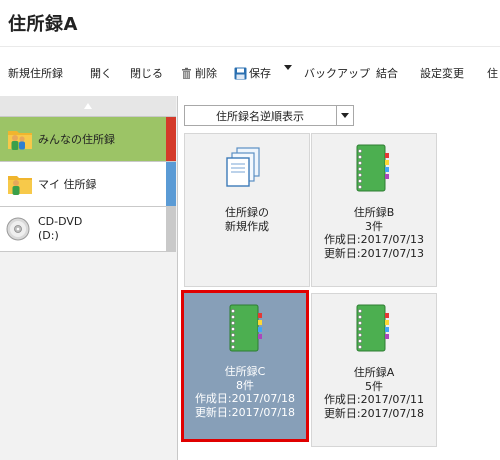 The image size is (500, 460). I want to click on card-line1: 住所録の, so click(247, 212).